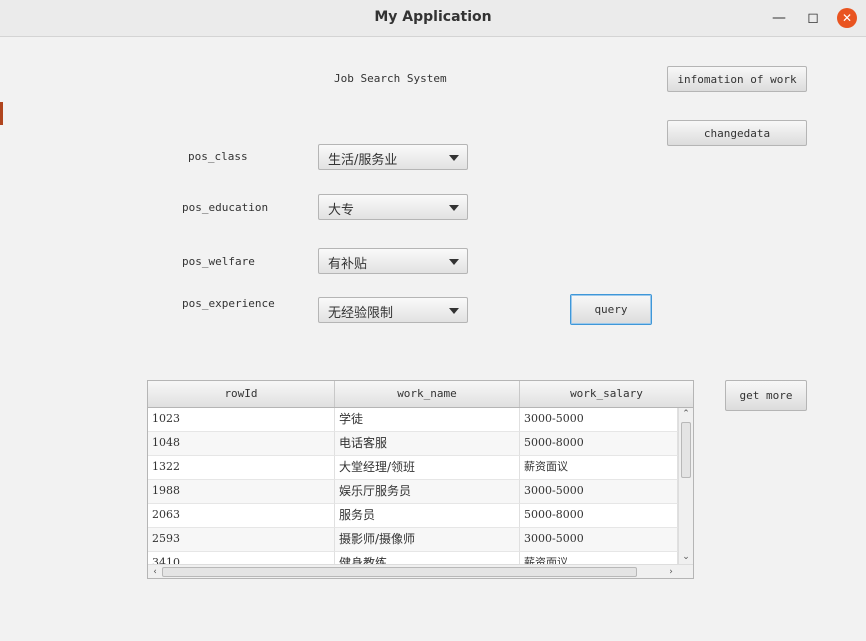 This screenshot has width=866, height=641. I want to click on window-edge-marker, so click(1, 113).